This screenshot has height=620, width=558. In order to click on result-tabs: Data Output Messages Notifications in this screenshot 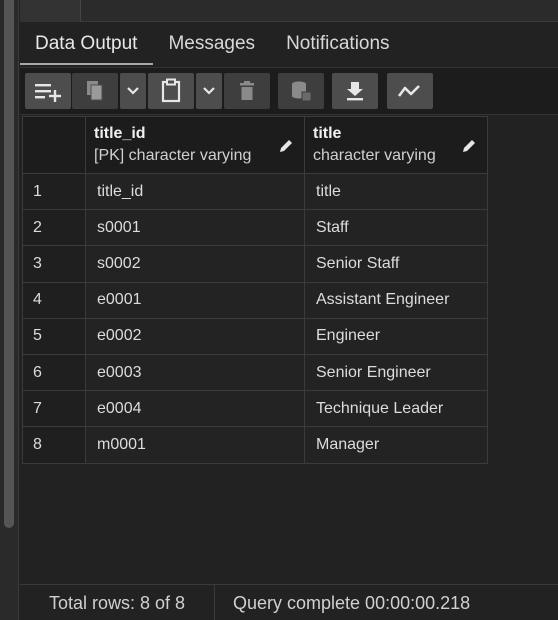, I will do `click(289, 44)`.